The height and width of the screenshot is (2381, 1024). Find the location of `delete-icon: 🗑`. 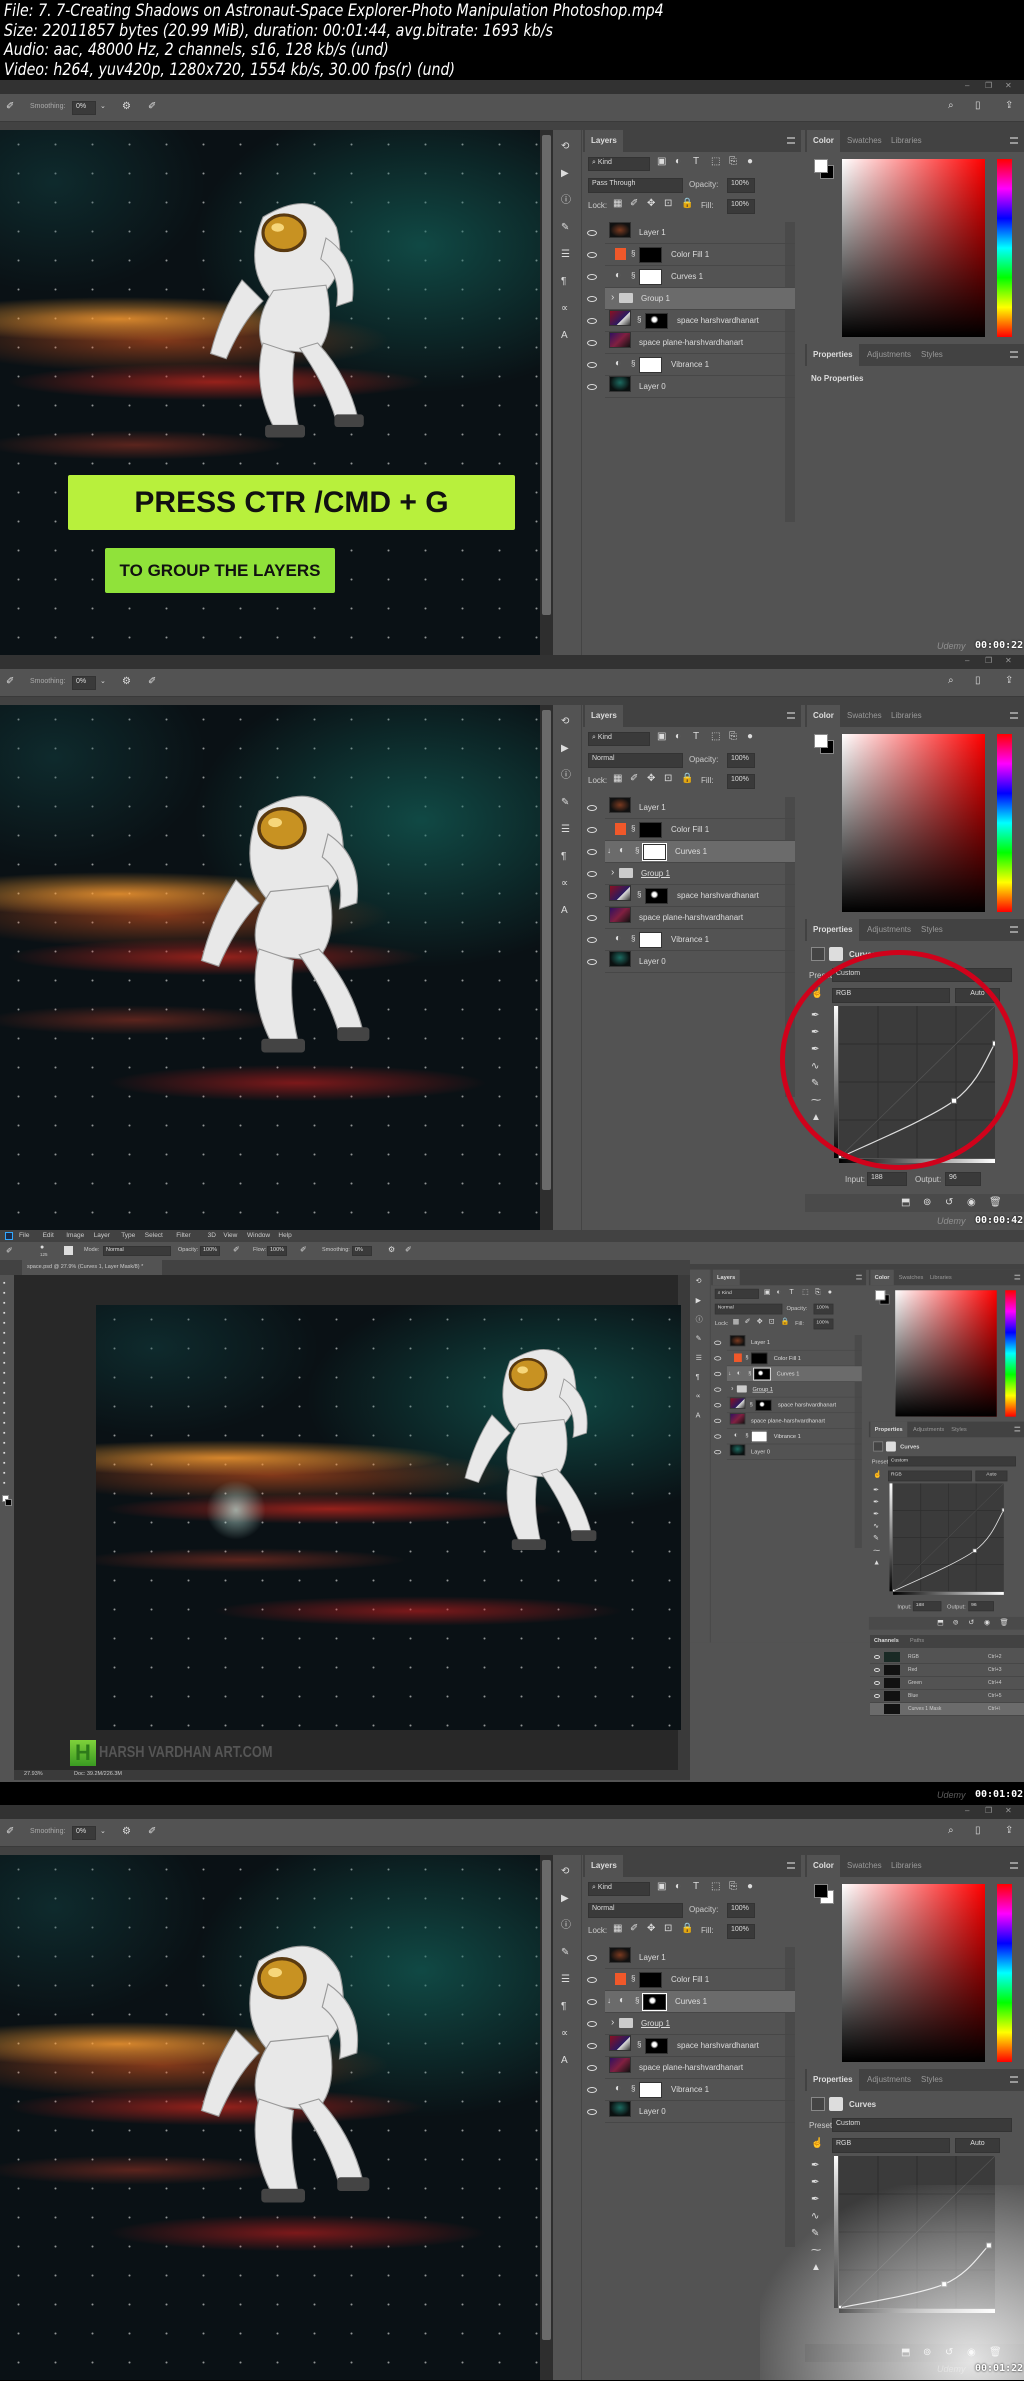

delete-icon: 🗑 is located at coordinates (1004, 1624).